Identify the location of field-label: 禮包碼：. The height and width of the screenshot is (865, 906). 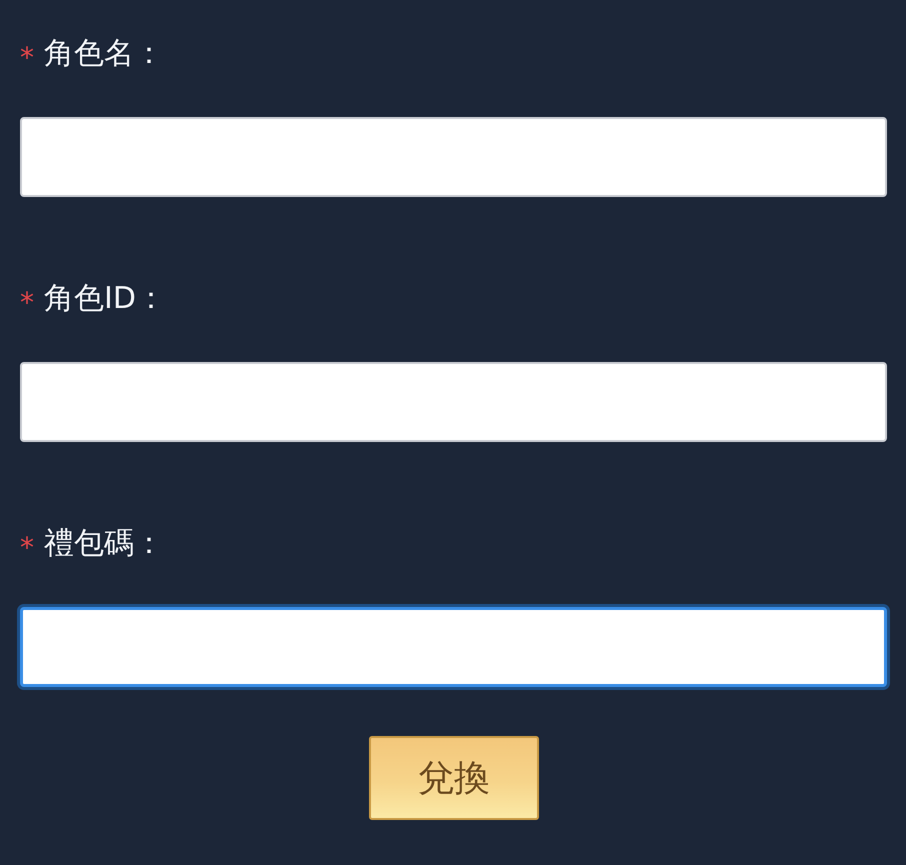
(104, 544).